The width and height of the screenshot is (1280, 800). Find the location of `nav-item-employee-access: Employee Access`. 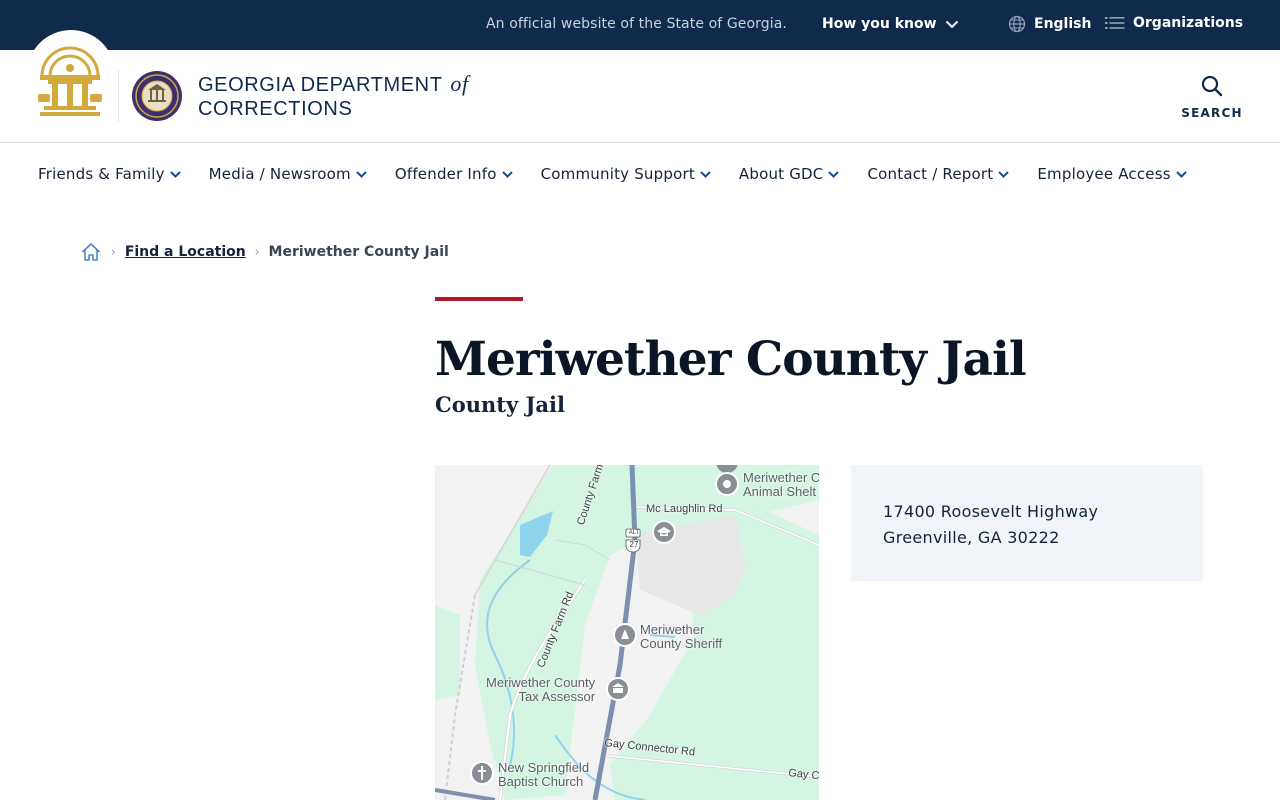

nav-item-employee-access: Employee Access is located at coordinates (1112, 174).